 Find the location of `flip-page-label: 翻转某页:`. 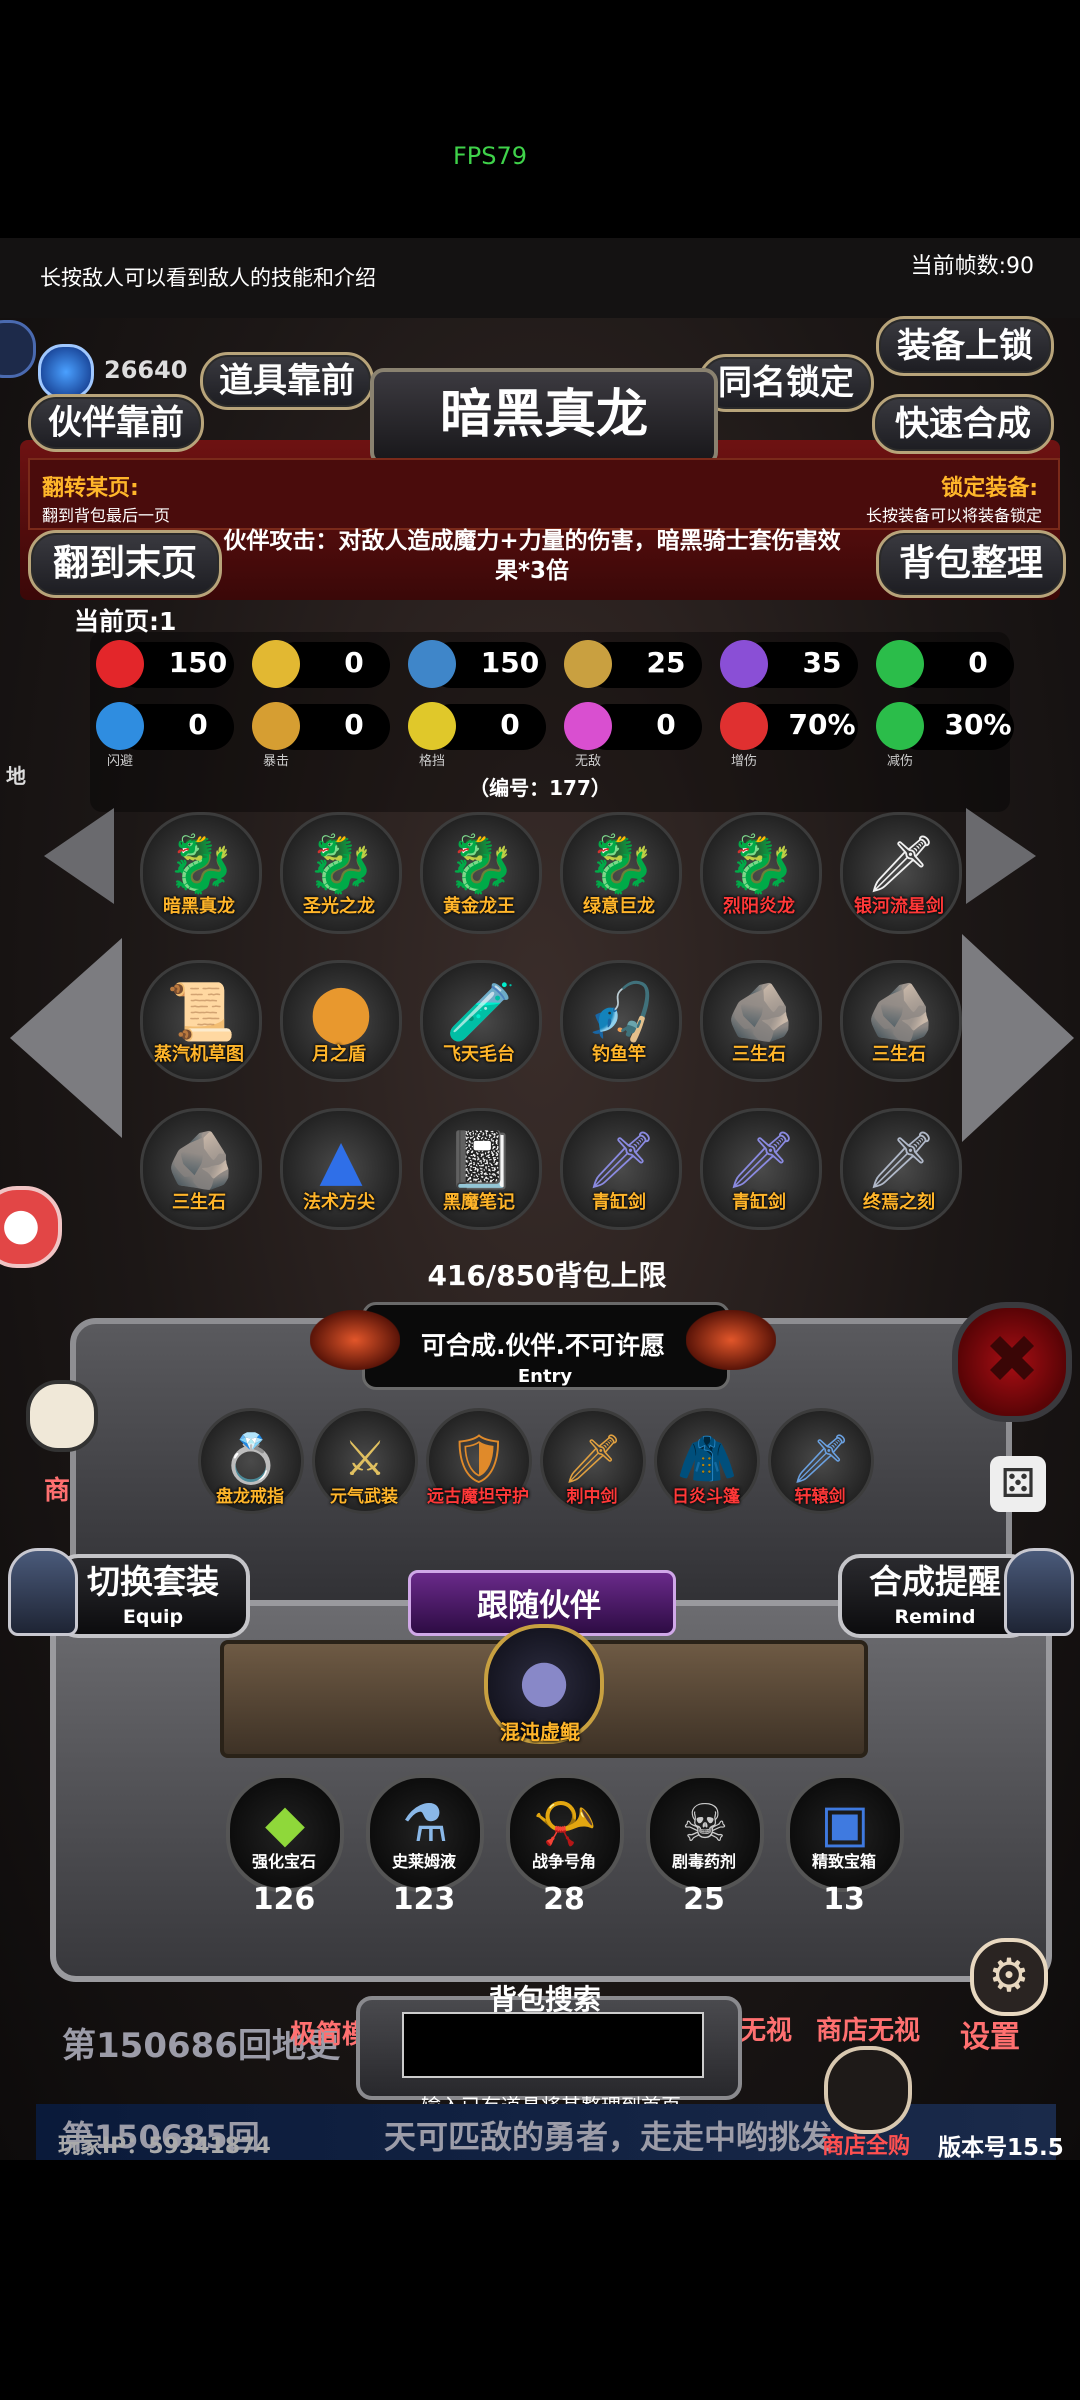

flip-page-label: 翻转某页: is located at coordinates (90, 488).